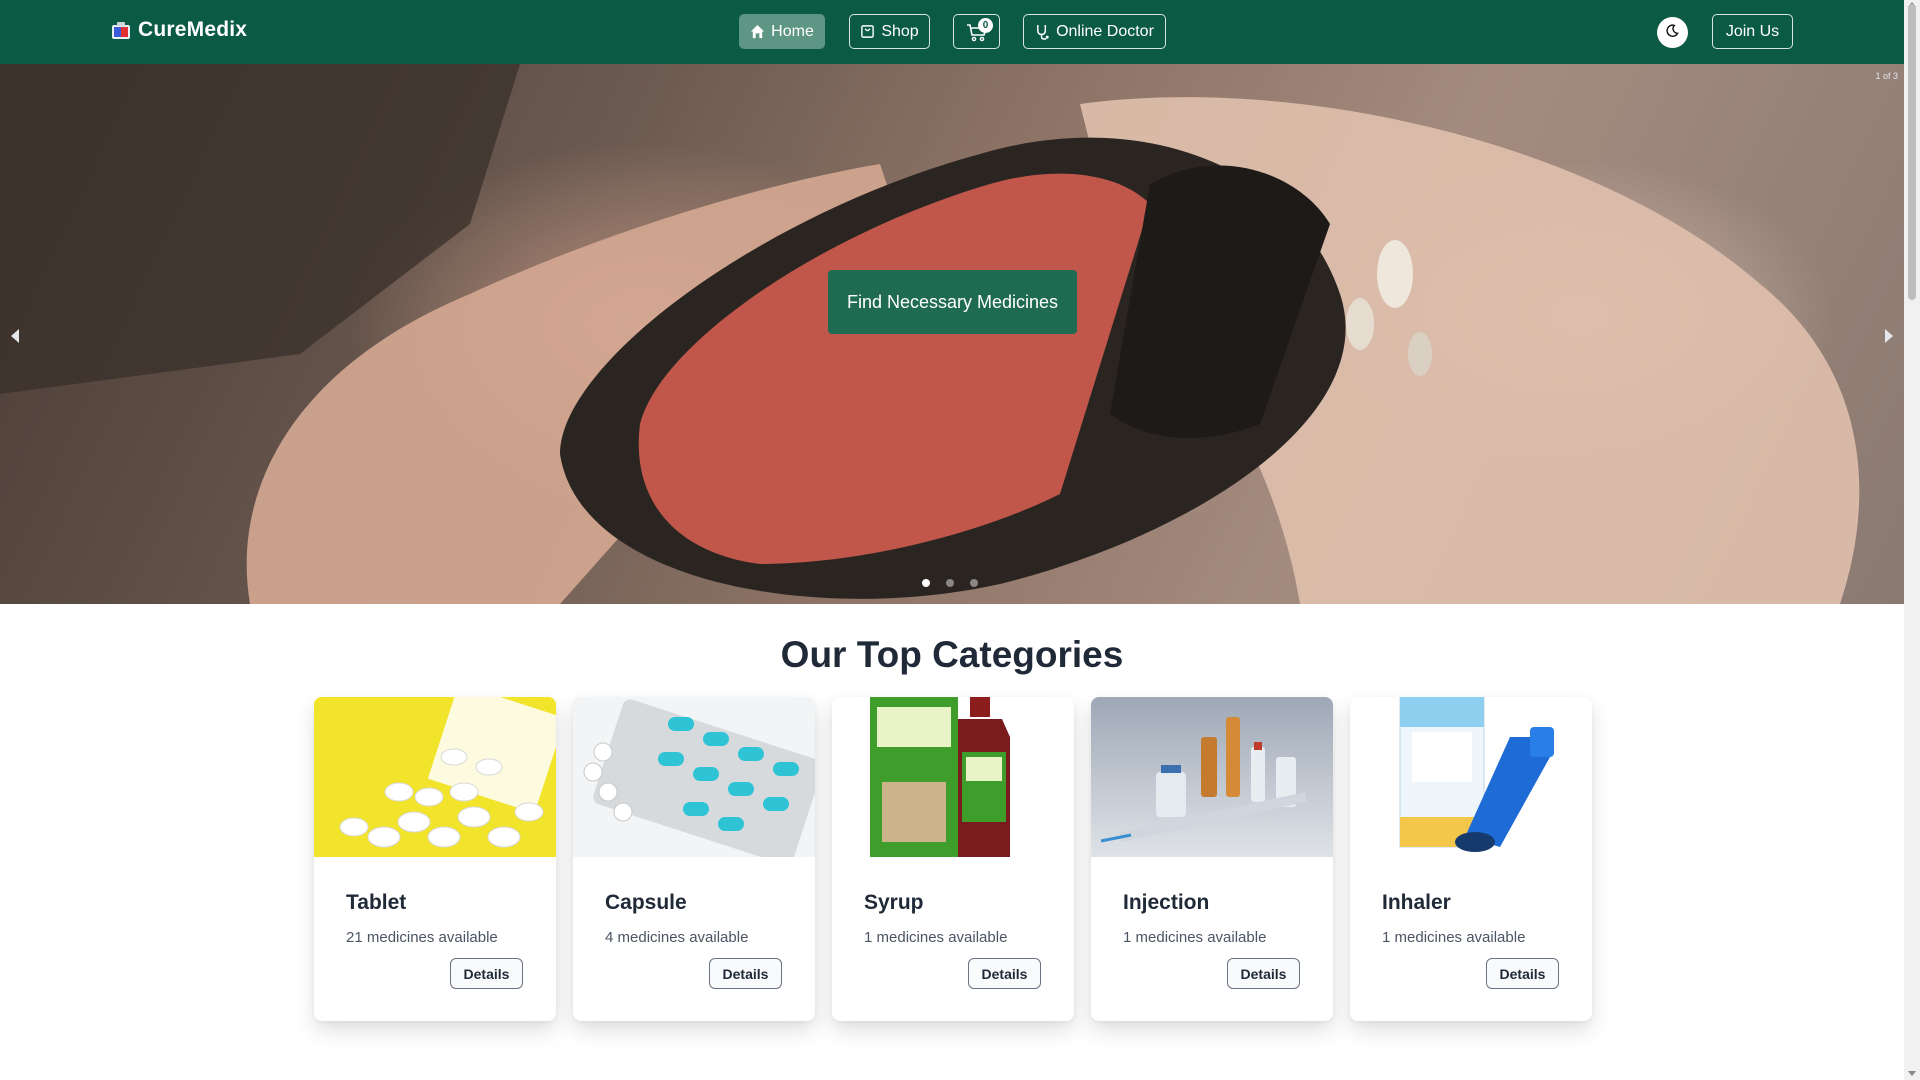  I want to click on cart-count-badge: 0, so click(985, 25).